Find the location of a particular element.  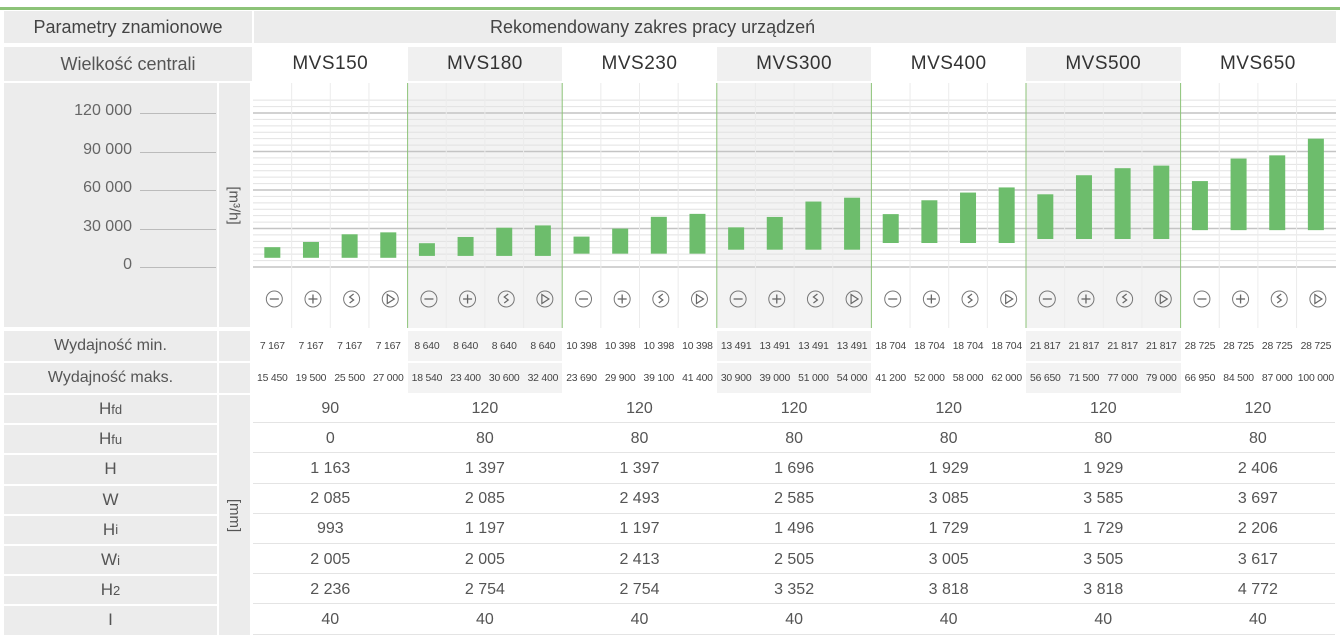

flow-value-cell: 52 000 is located at coordinates (929, 378).